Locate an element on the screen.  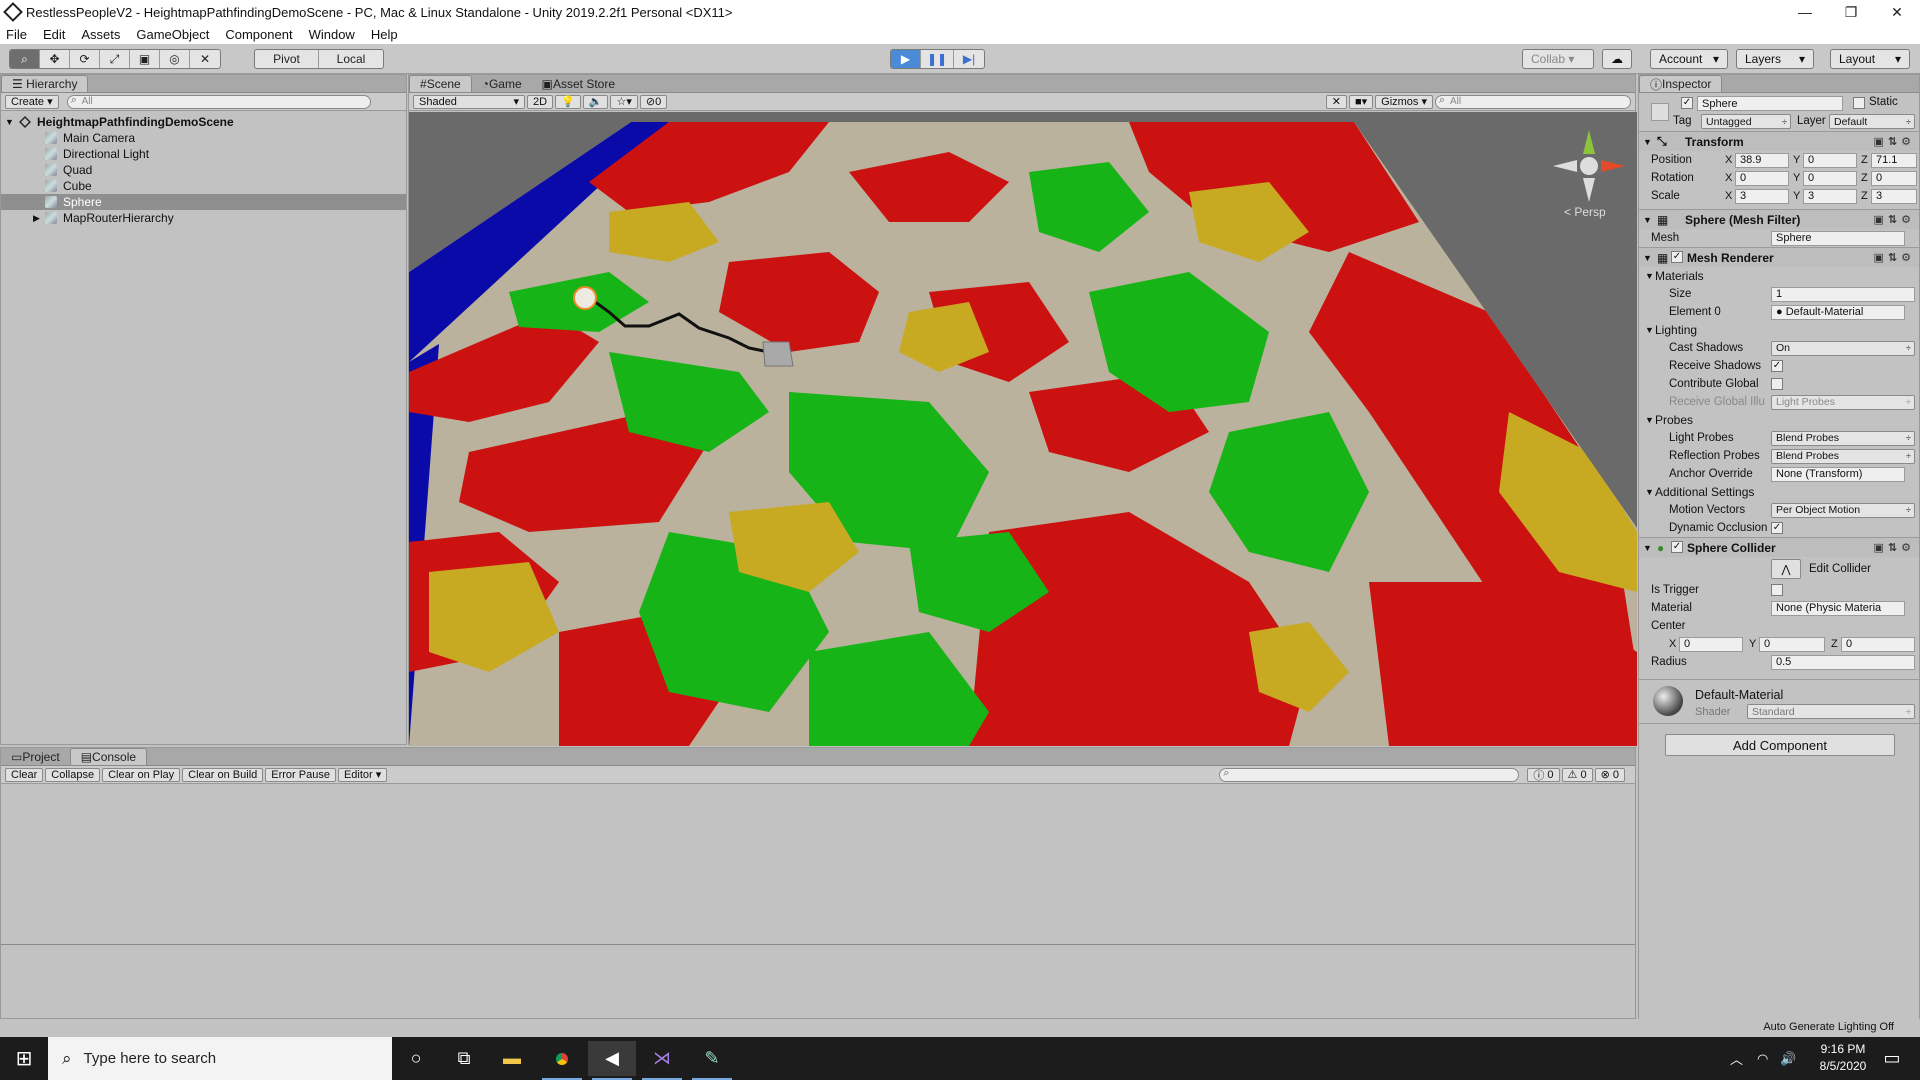
static-checkbox is located at coordinates (1859, 103).